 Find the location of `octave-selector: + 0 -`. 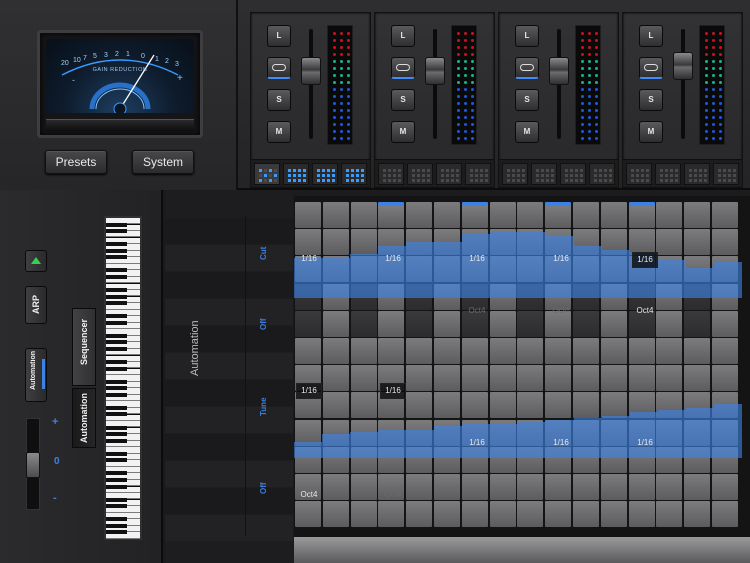

octave-selector: + 0 - is located at coordinates (46, 463).